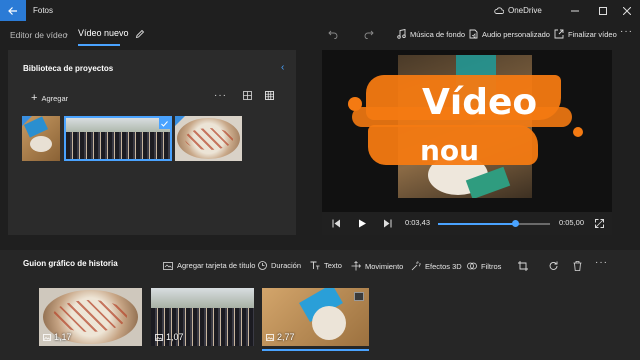  I want to click on export-icon, so click(559, 34).